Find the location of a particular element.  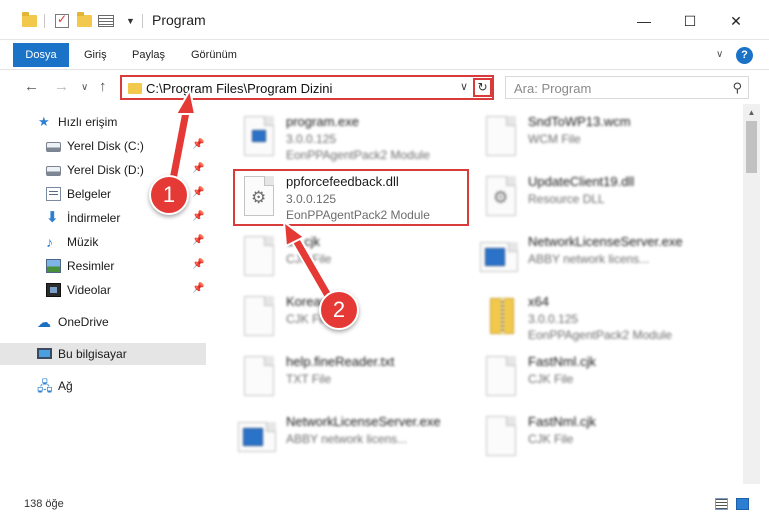

file-item: Korean.cjk CJK File is located at coordinates (363, 320).